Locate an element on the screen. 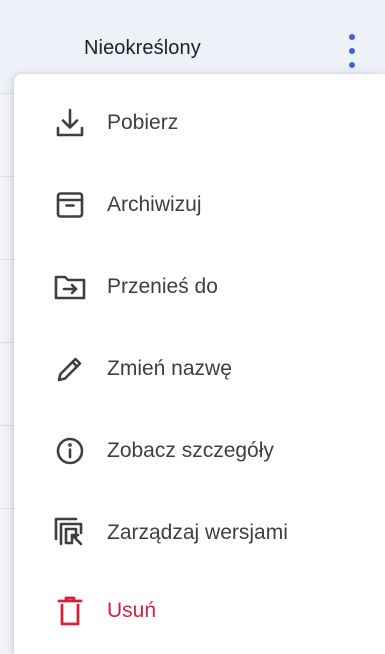  menu-item-archive: Archiwizuj is located at coordinates (199, 205).